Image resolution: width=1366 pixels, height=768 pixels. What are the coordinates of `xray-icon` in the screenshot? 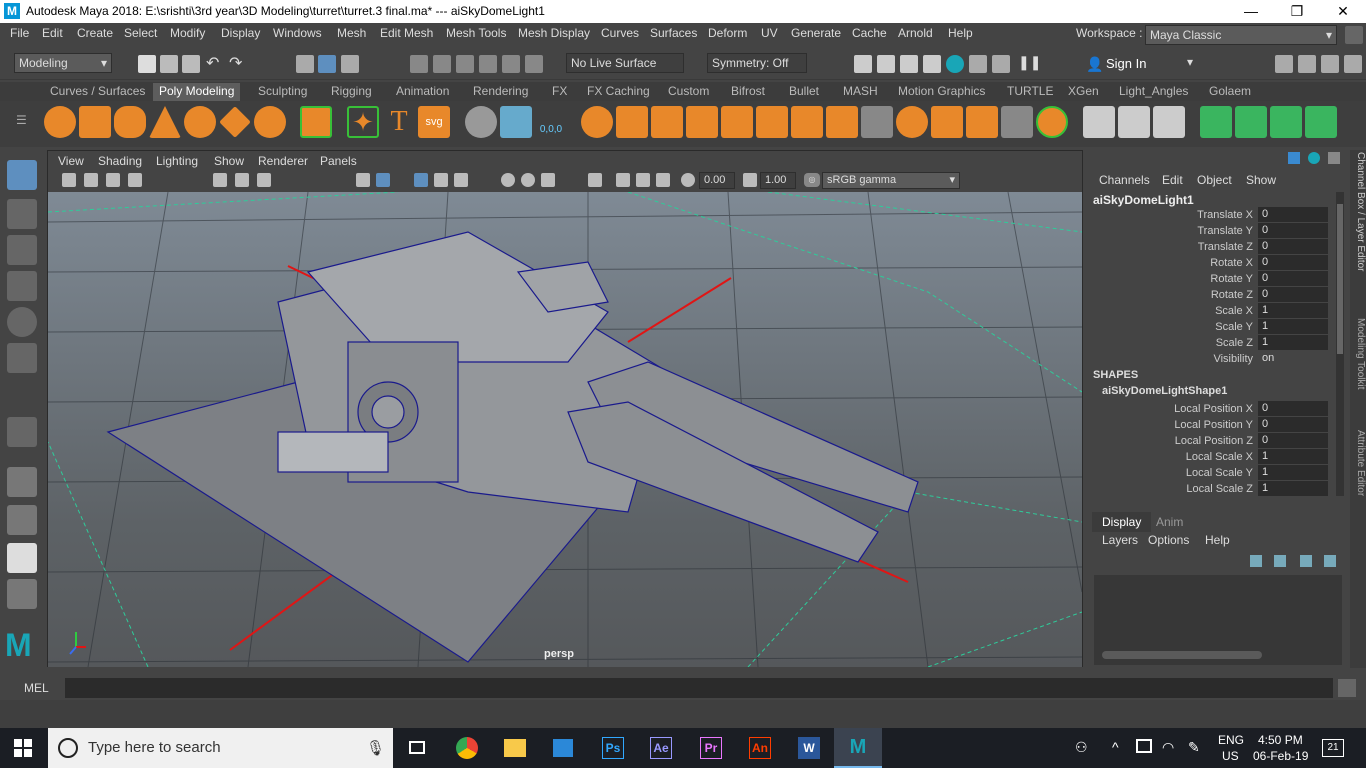 It's located at (623, 180).